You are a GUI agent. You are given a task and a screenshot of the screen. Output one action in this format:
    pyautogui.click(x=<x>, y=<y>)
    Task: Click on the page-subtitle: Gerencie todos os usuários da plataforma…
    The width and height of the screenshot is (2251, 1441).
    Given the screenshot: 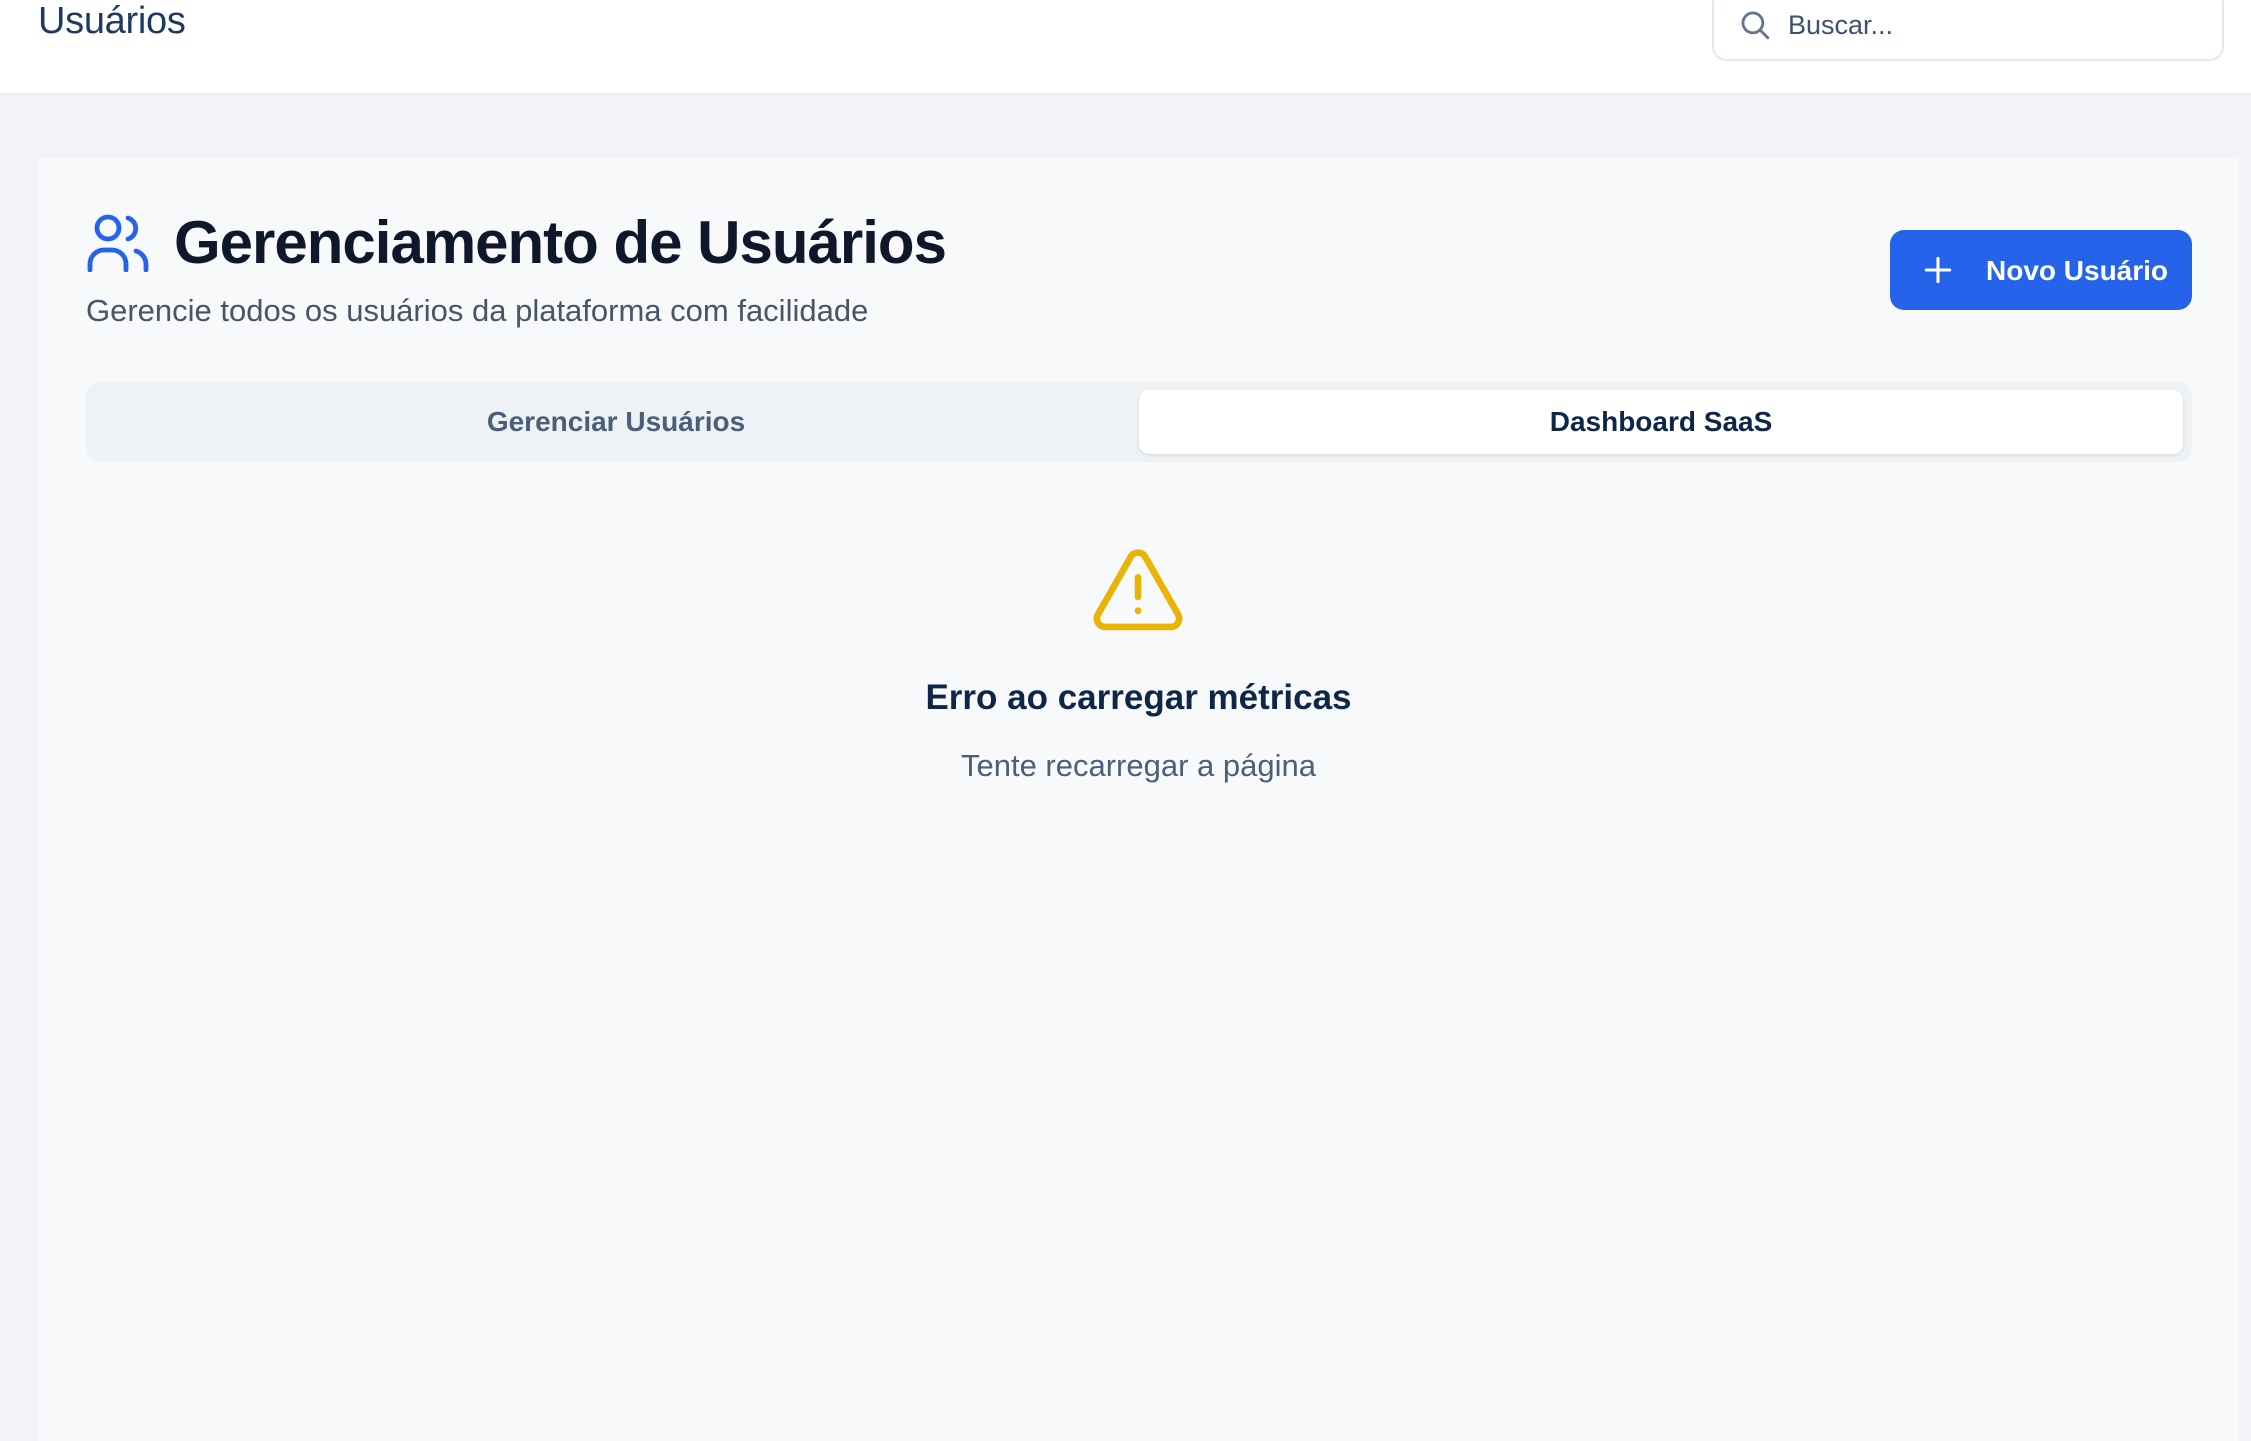 What is the action you would take?
    pyautogui.click(x=477, y=310)
    